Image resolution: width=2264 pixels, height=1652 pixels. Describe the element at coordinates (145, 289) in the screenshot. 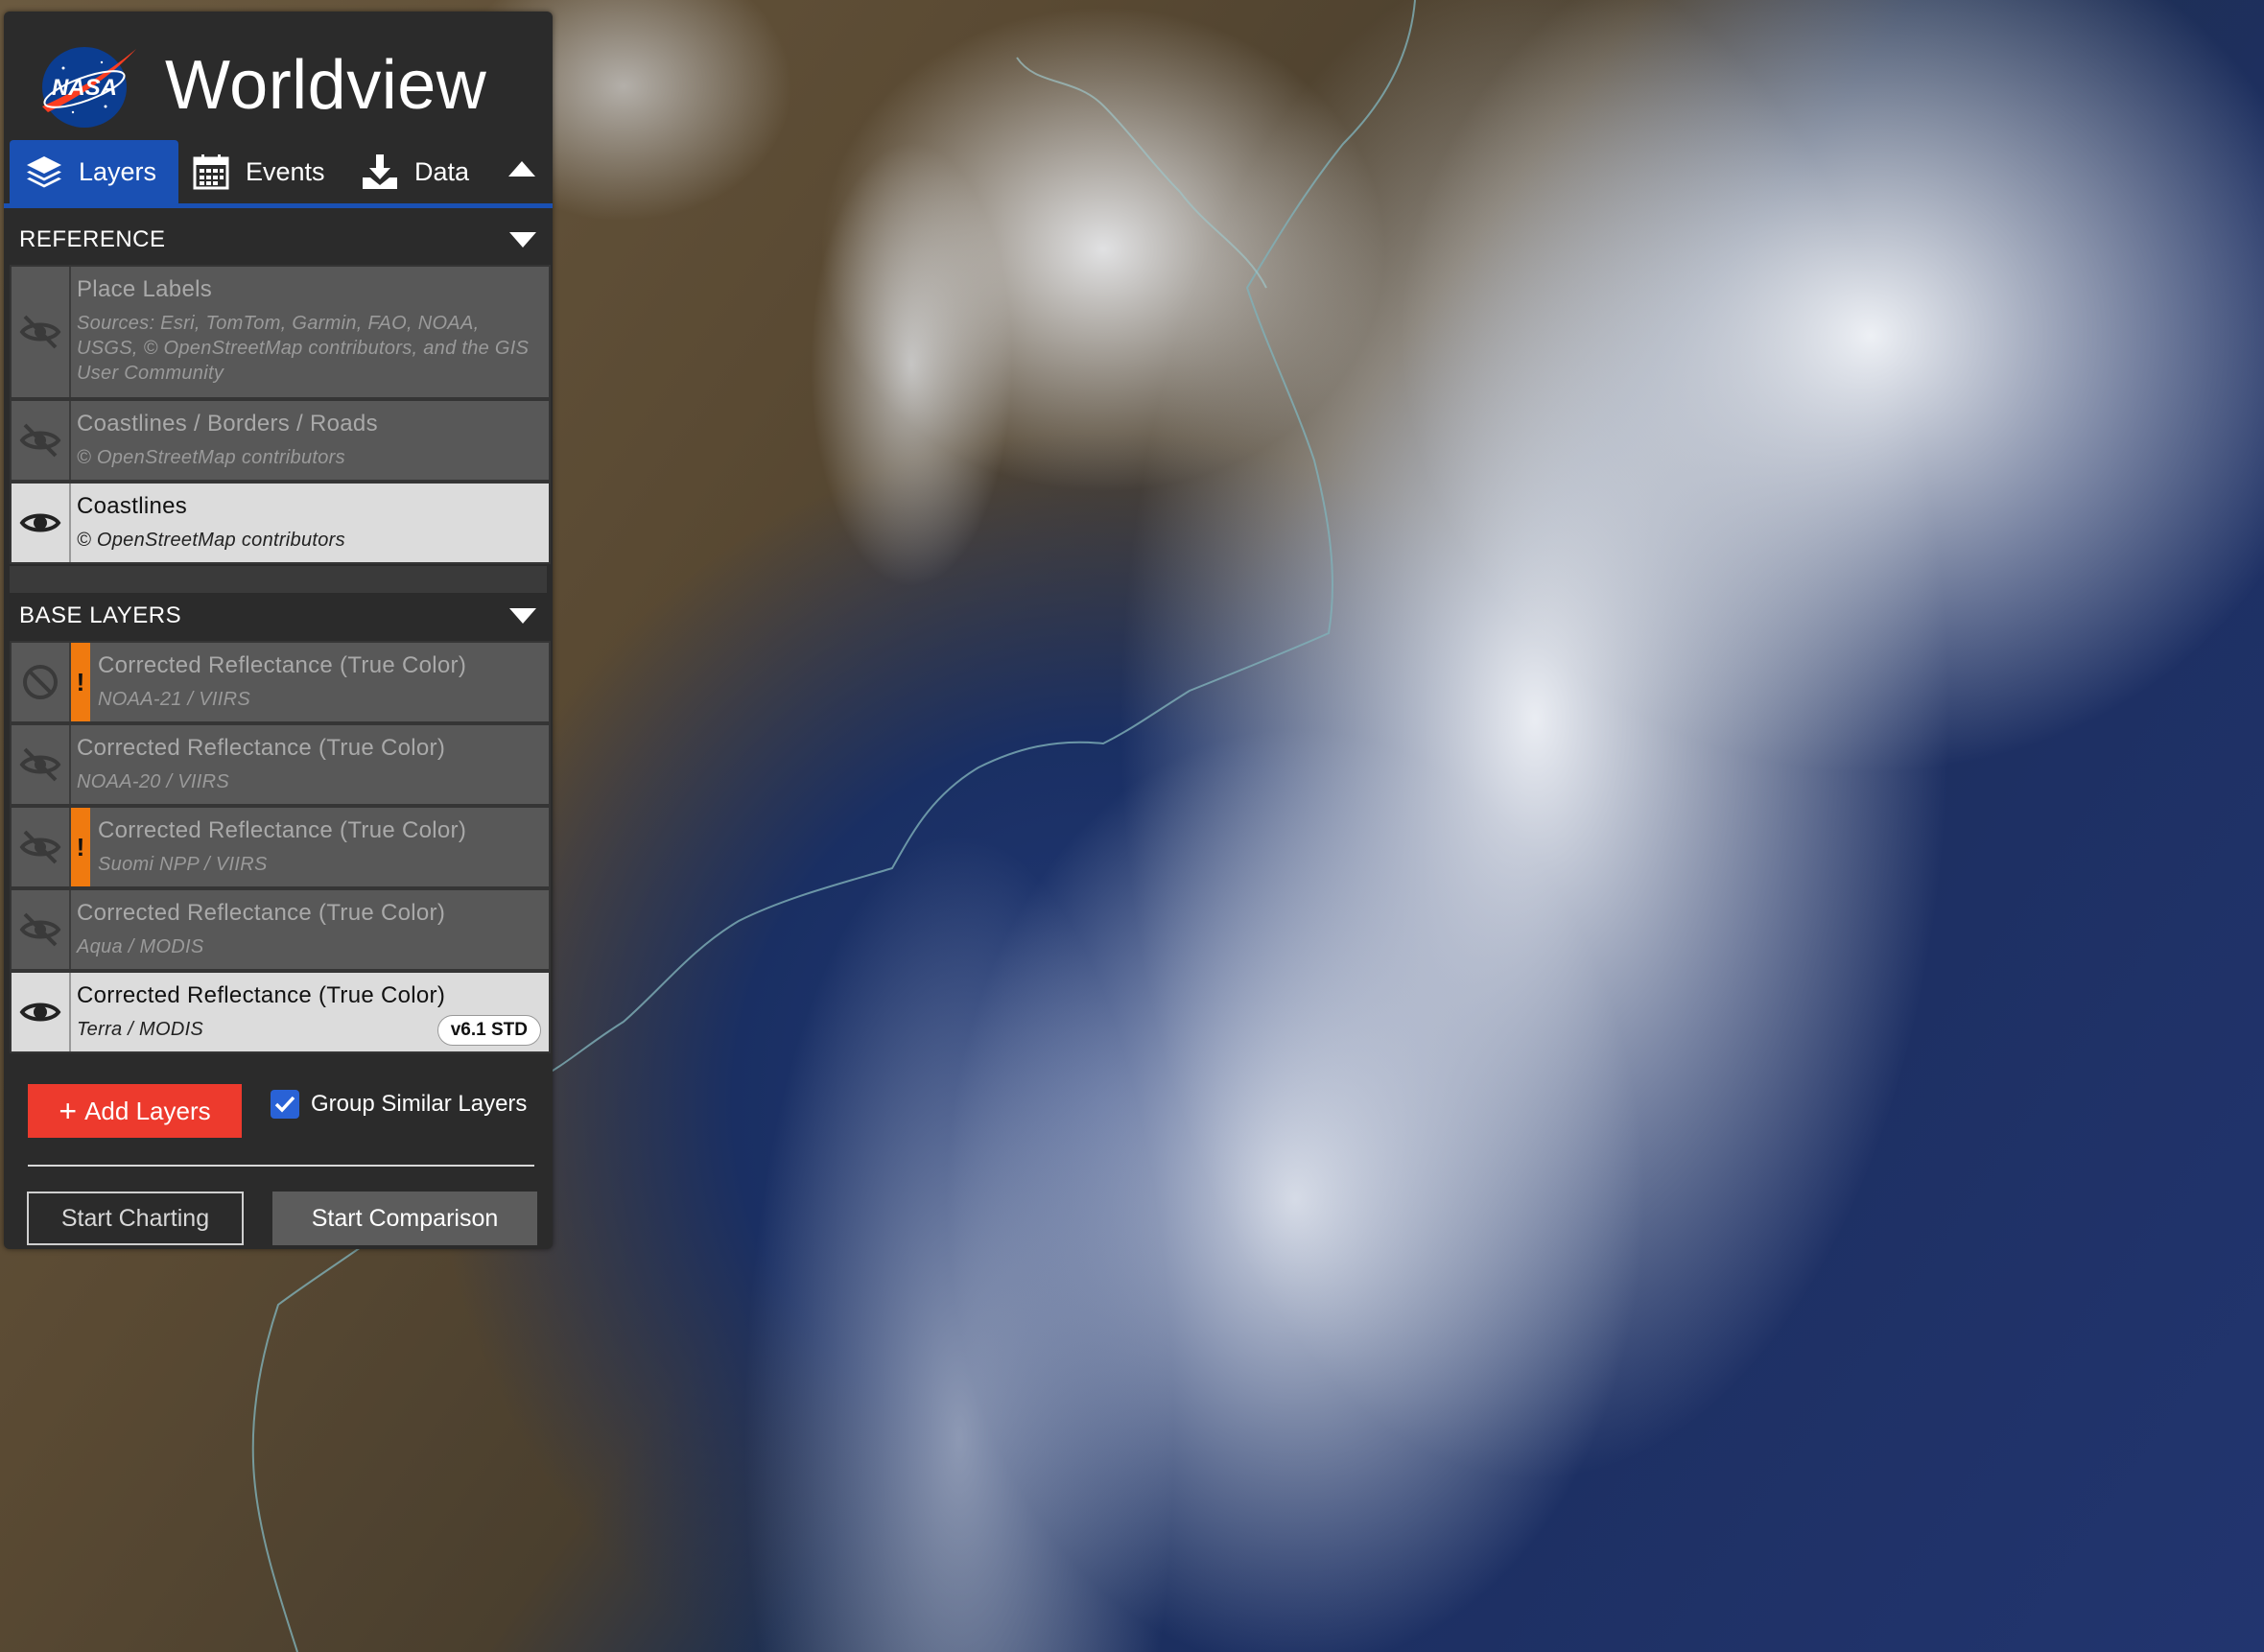

I see `layer-name: Place Labels` at that location.